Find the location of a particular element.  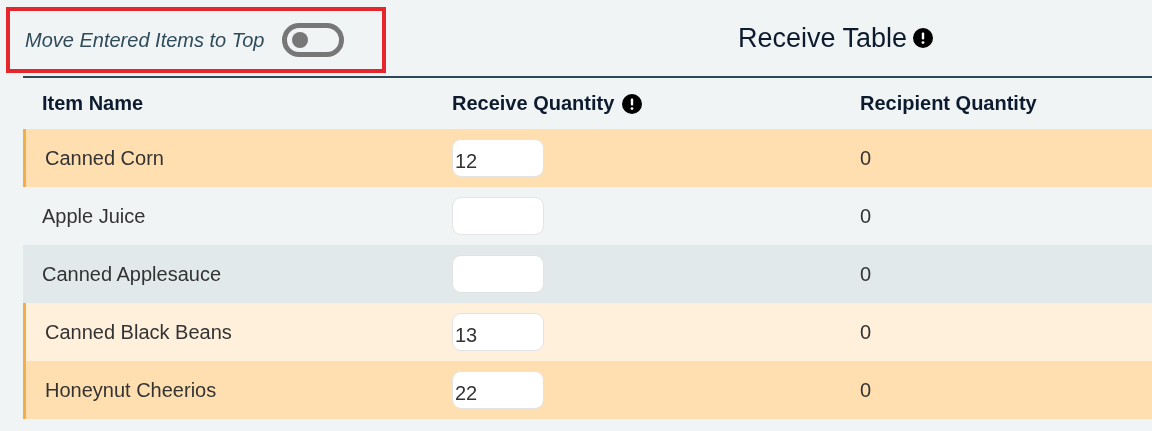

toggle-switch is located at coordinates (313, 40).